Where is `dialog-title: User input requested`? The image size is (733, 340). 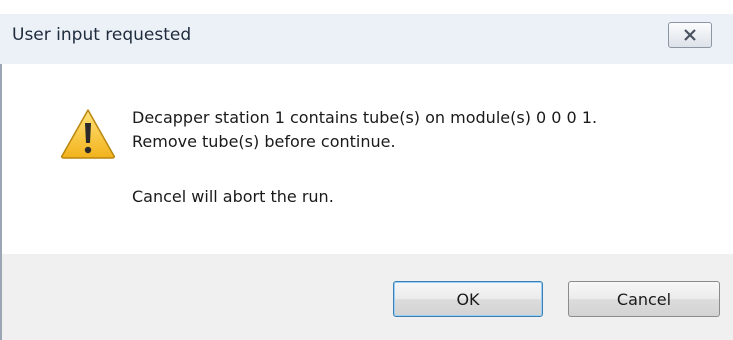
dialog-title: User input requested is located at coordinates (102, 35).